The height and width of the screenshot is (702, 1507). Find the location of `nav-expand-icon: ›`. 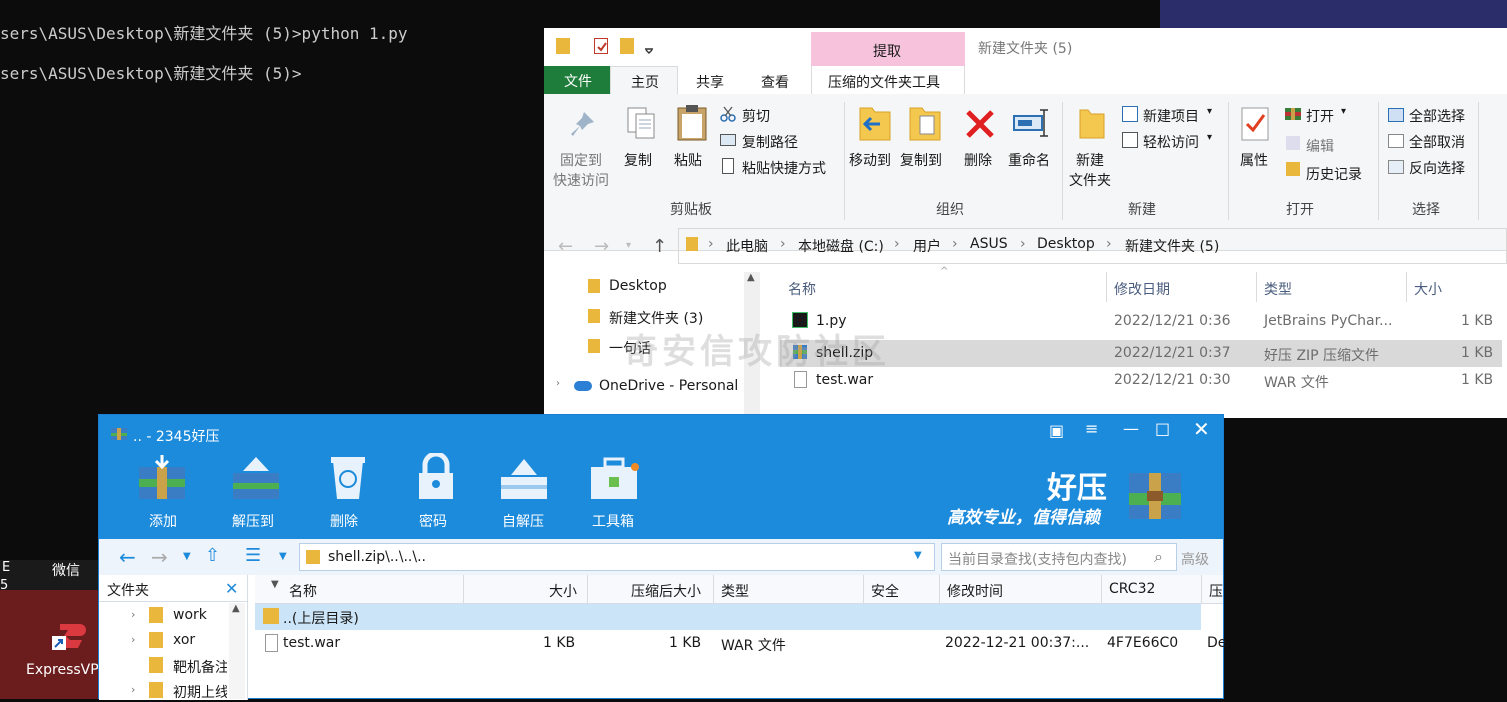

nav-expand-icon: › is located at coordinates (558, 383).